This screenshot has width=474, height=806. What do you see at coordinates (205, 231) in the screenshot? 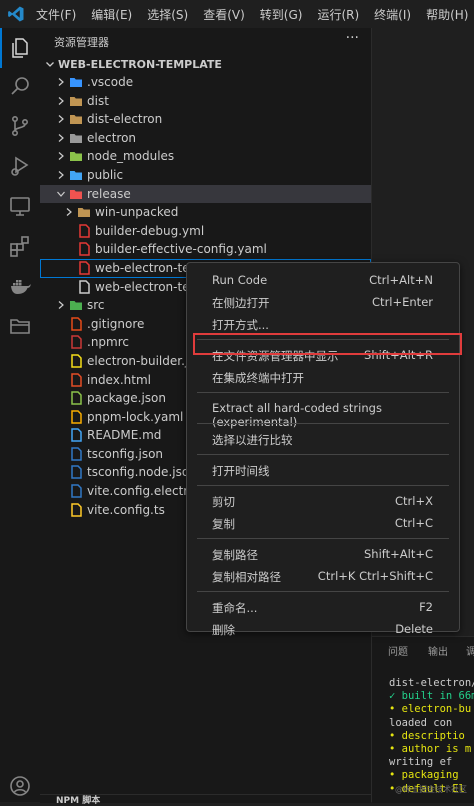
I see `file-item: builder-debug.yml` at bounding box center [205, 231].